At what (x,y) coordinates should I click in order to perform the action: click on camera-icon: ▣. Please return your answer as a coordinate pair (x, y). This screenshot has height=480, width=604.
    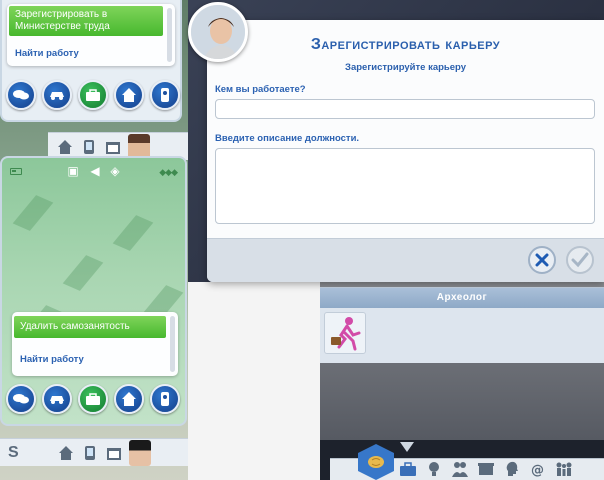
    Looking at the image, I should click on (73, 171).